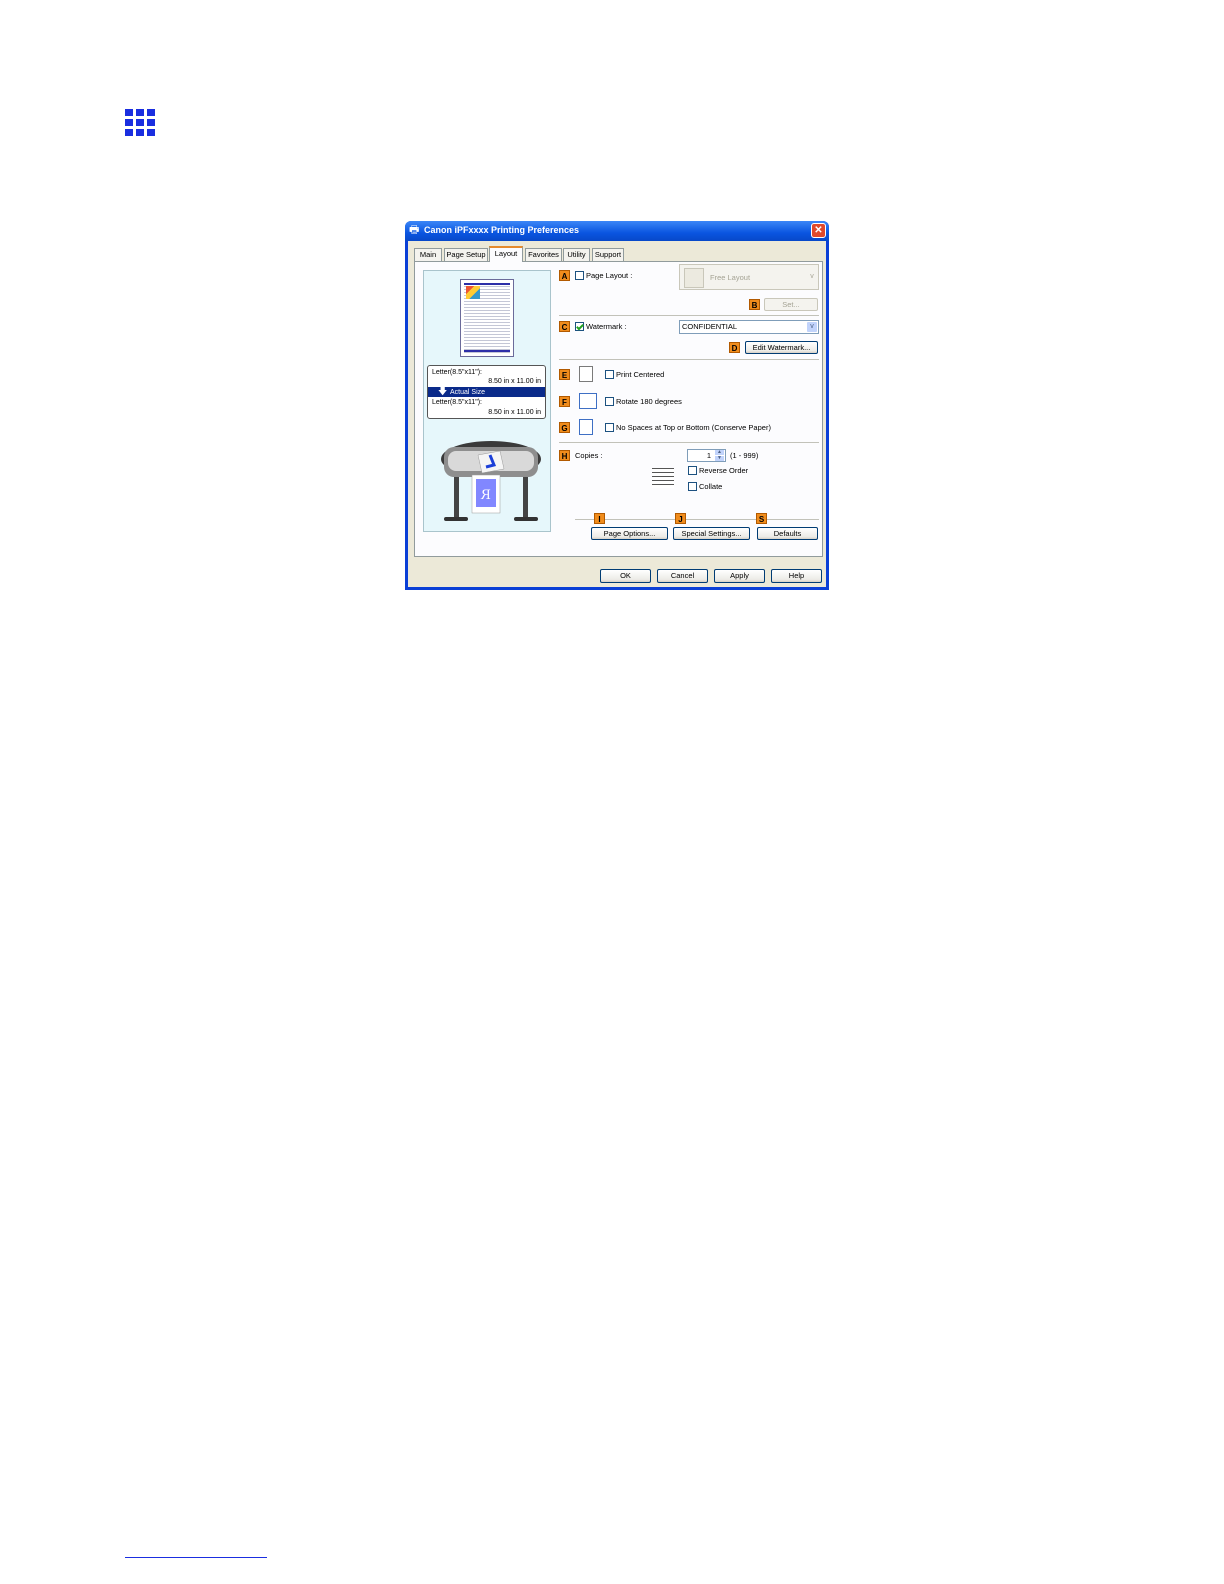 The image size is (1224, 1584). What do you see at coordinates (730, 277) in the screenshot?
I see `page-layout-value: Free Layout` at bounding box center [730, 277].